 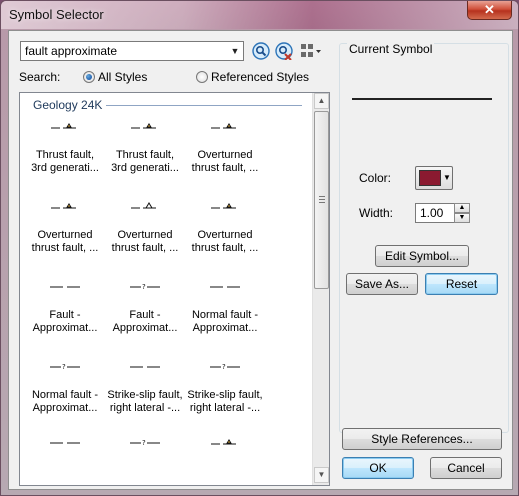 What do you see at coordinates (259, 15) in the screenshot?
I see `title-bar: Symbol Selector ✕` at bounding box center [259, 15].